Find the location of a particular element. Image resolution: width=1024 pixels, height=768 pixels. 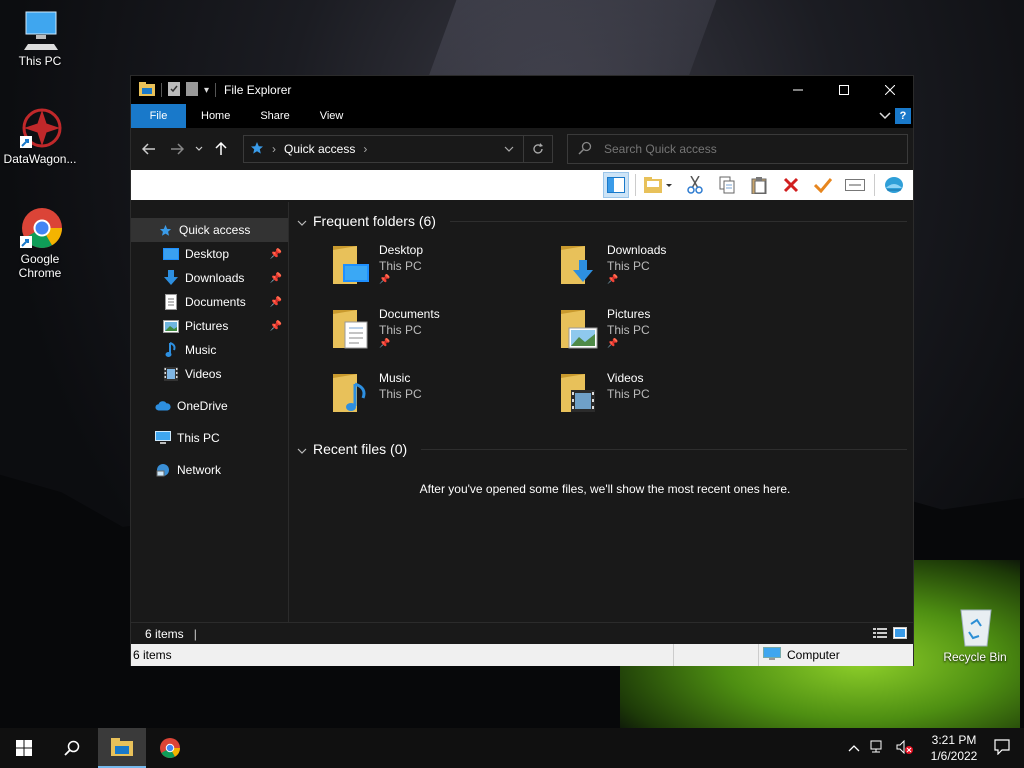

address-bar: › Quick access › is located at coordinates (398, 149).